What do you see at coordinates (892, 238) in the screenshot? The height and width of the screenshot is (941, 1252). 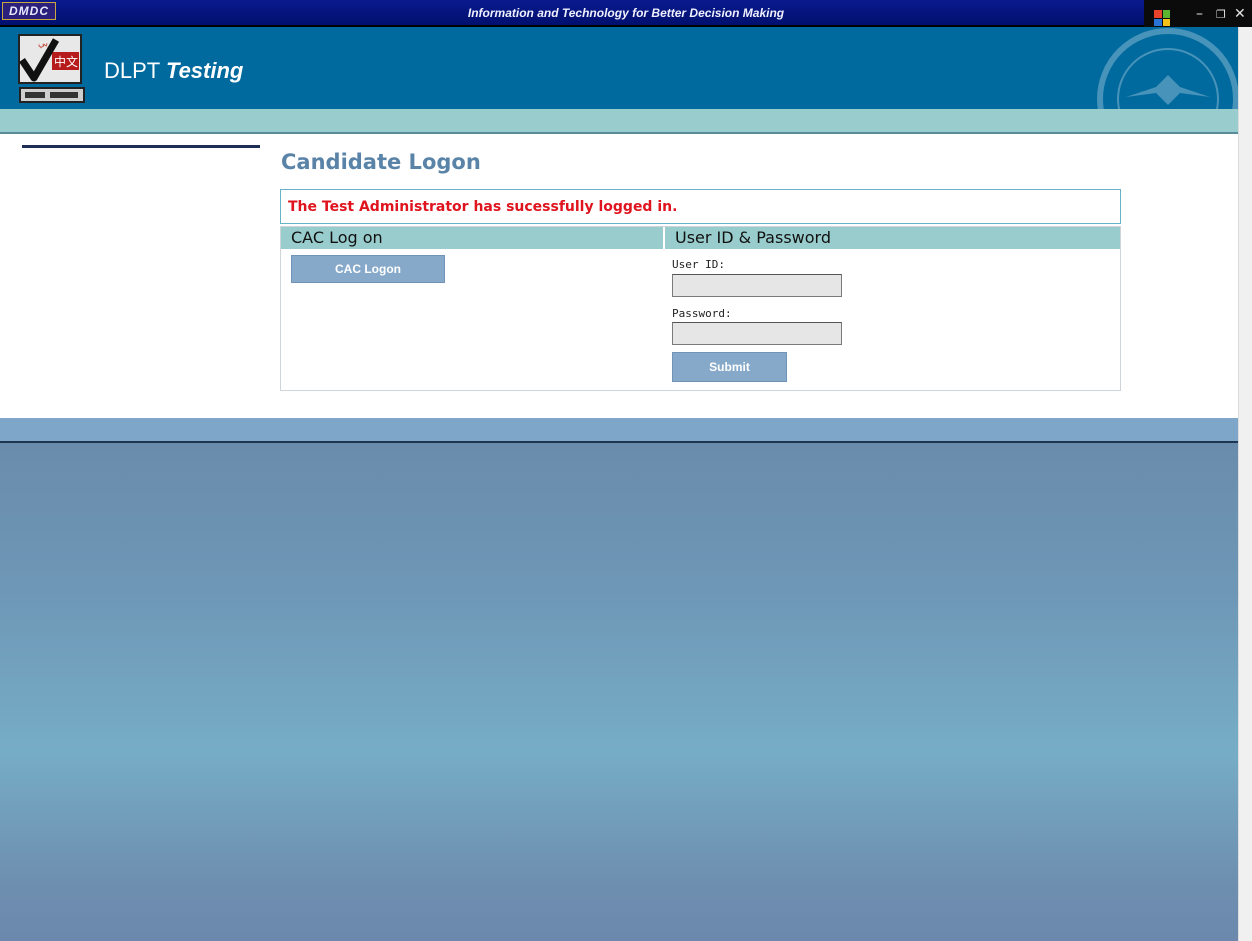 I see `credentials-section-header: User ID & Password` at bounding box center [892, 238].